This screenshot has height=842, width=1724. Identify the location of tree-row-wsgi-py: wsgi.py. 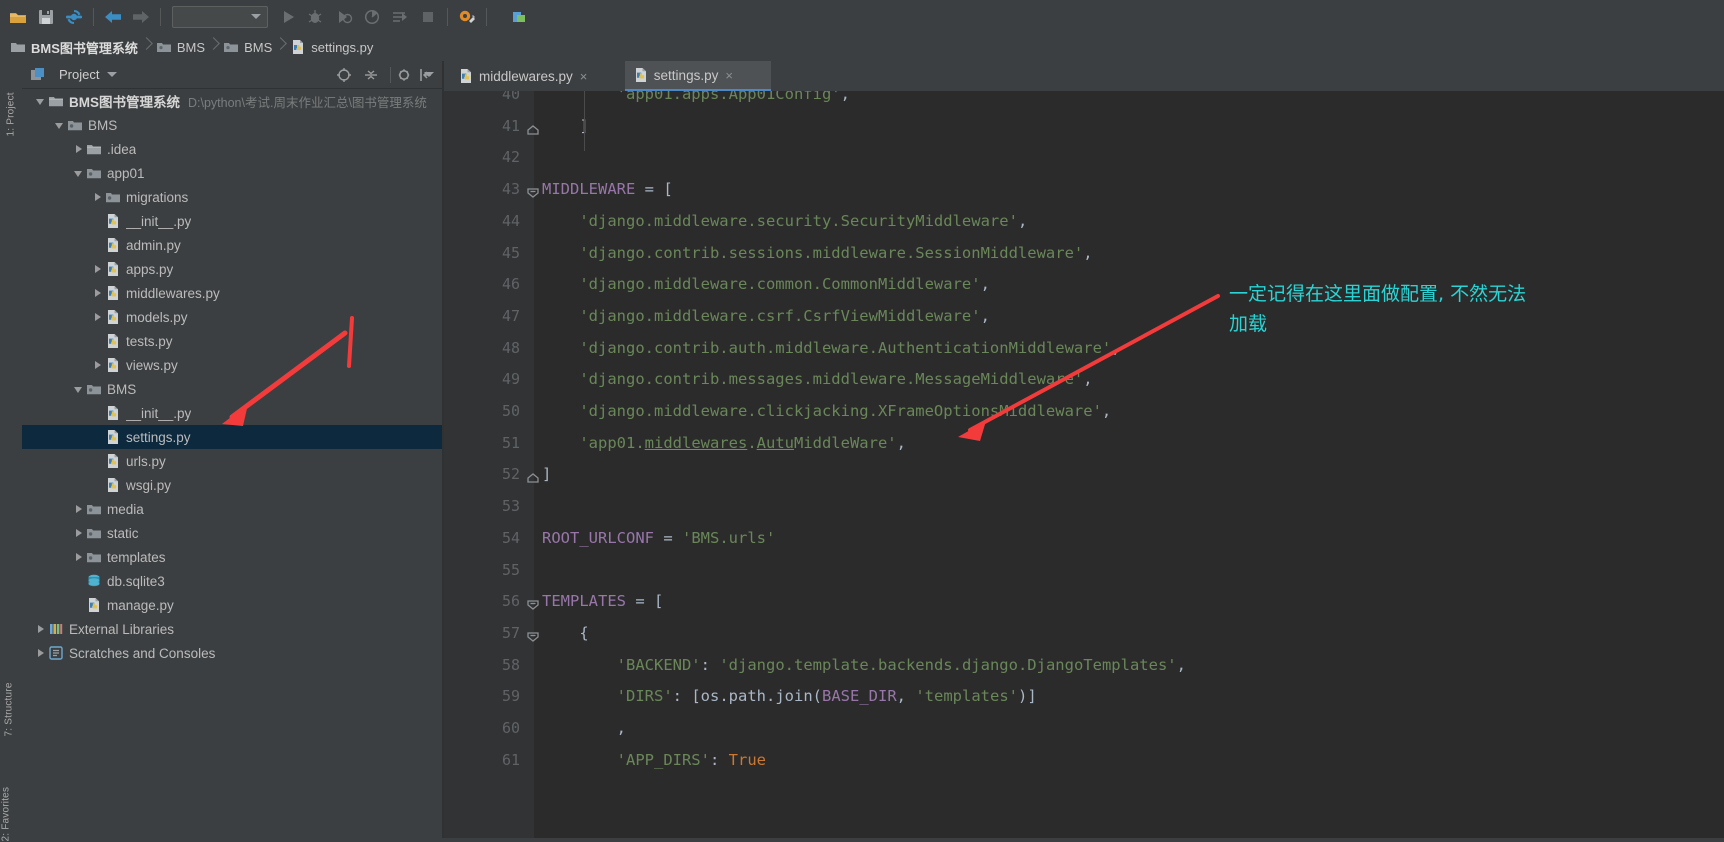
(232, 485).